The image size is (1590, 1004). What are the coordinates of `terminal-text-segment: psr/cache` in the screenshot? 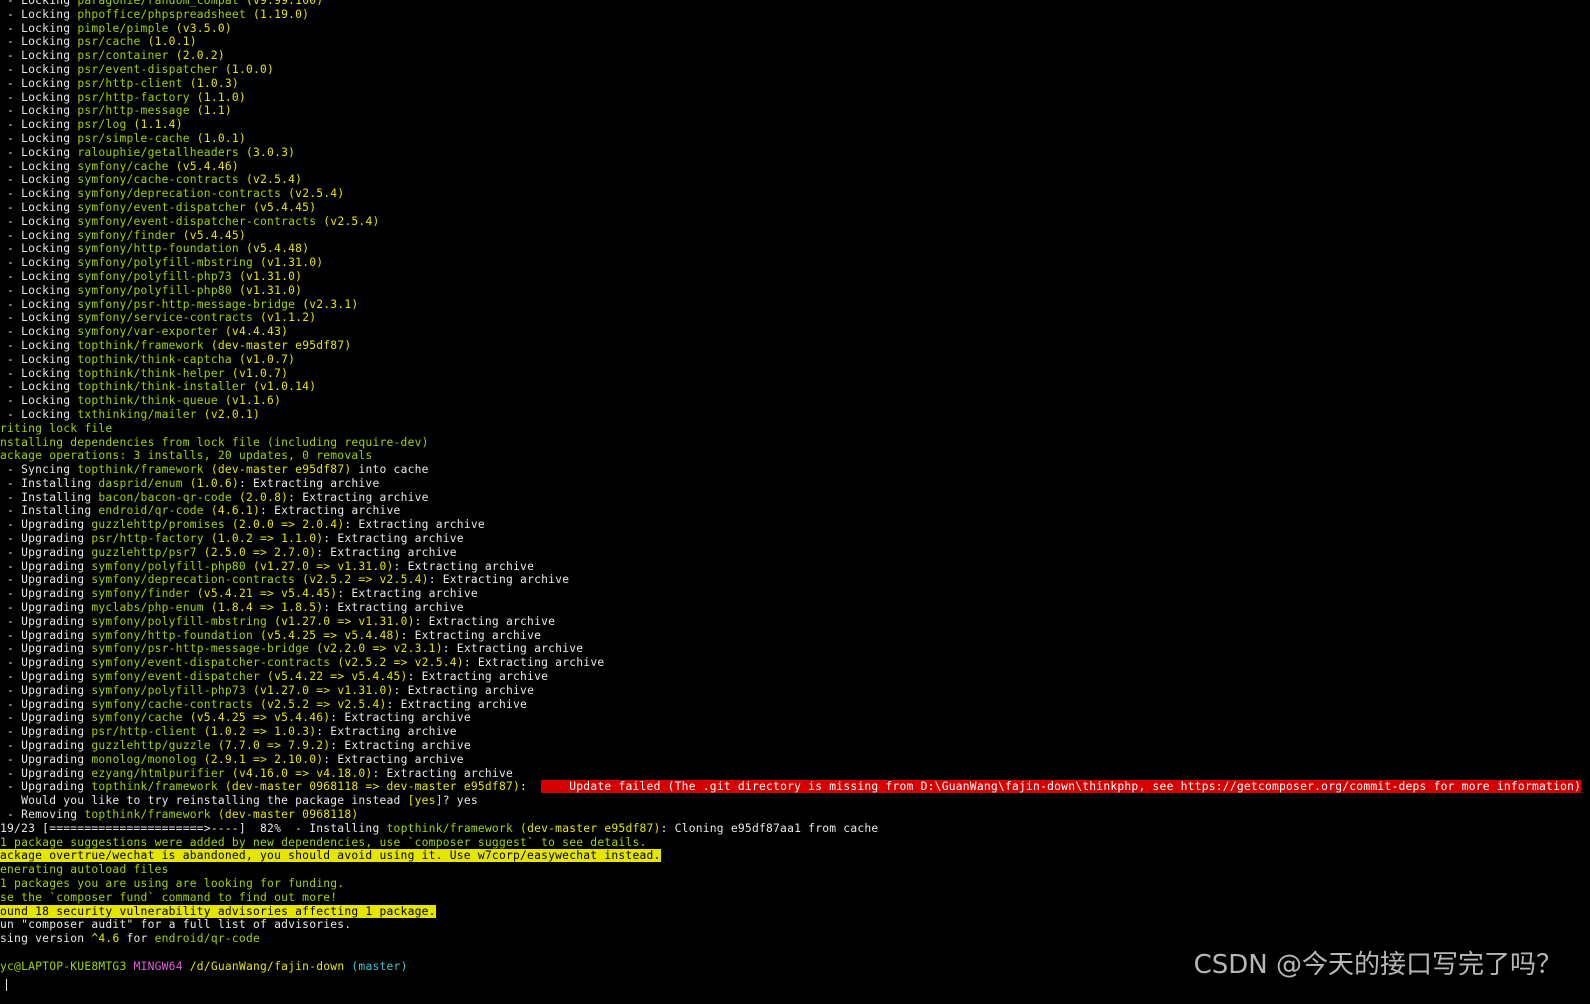 It's located at (109, 42).